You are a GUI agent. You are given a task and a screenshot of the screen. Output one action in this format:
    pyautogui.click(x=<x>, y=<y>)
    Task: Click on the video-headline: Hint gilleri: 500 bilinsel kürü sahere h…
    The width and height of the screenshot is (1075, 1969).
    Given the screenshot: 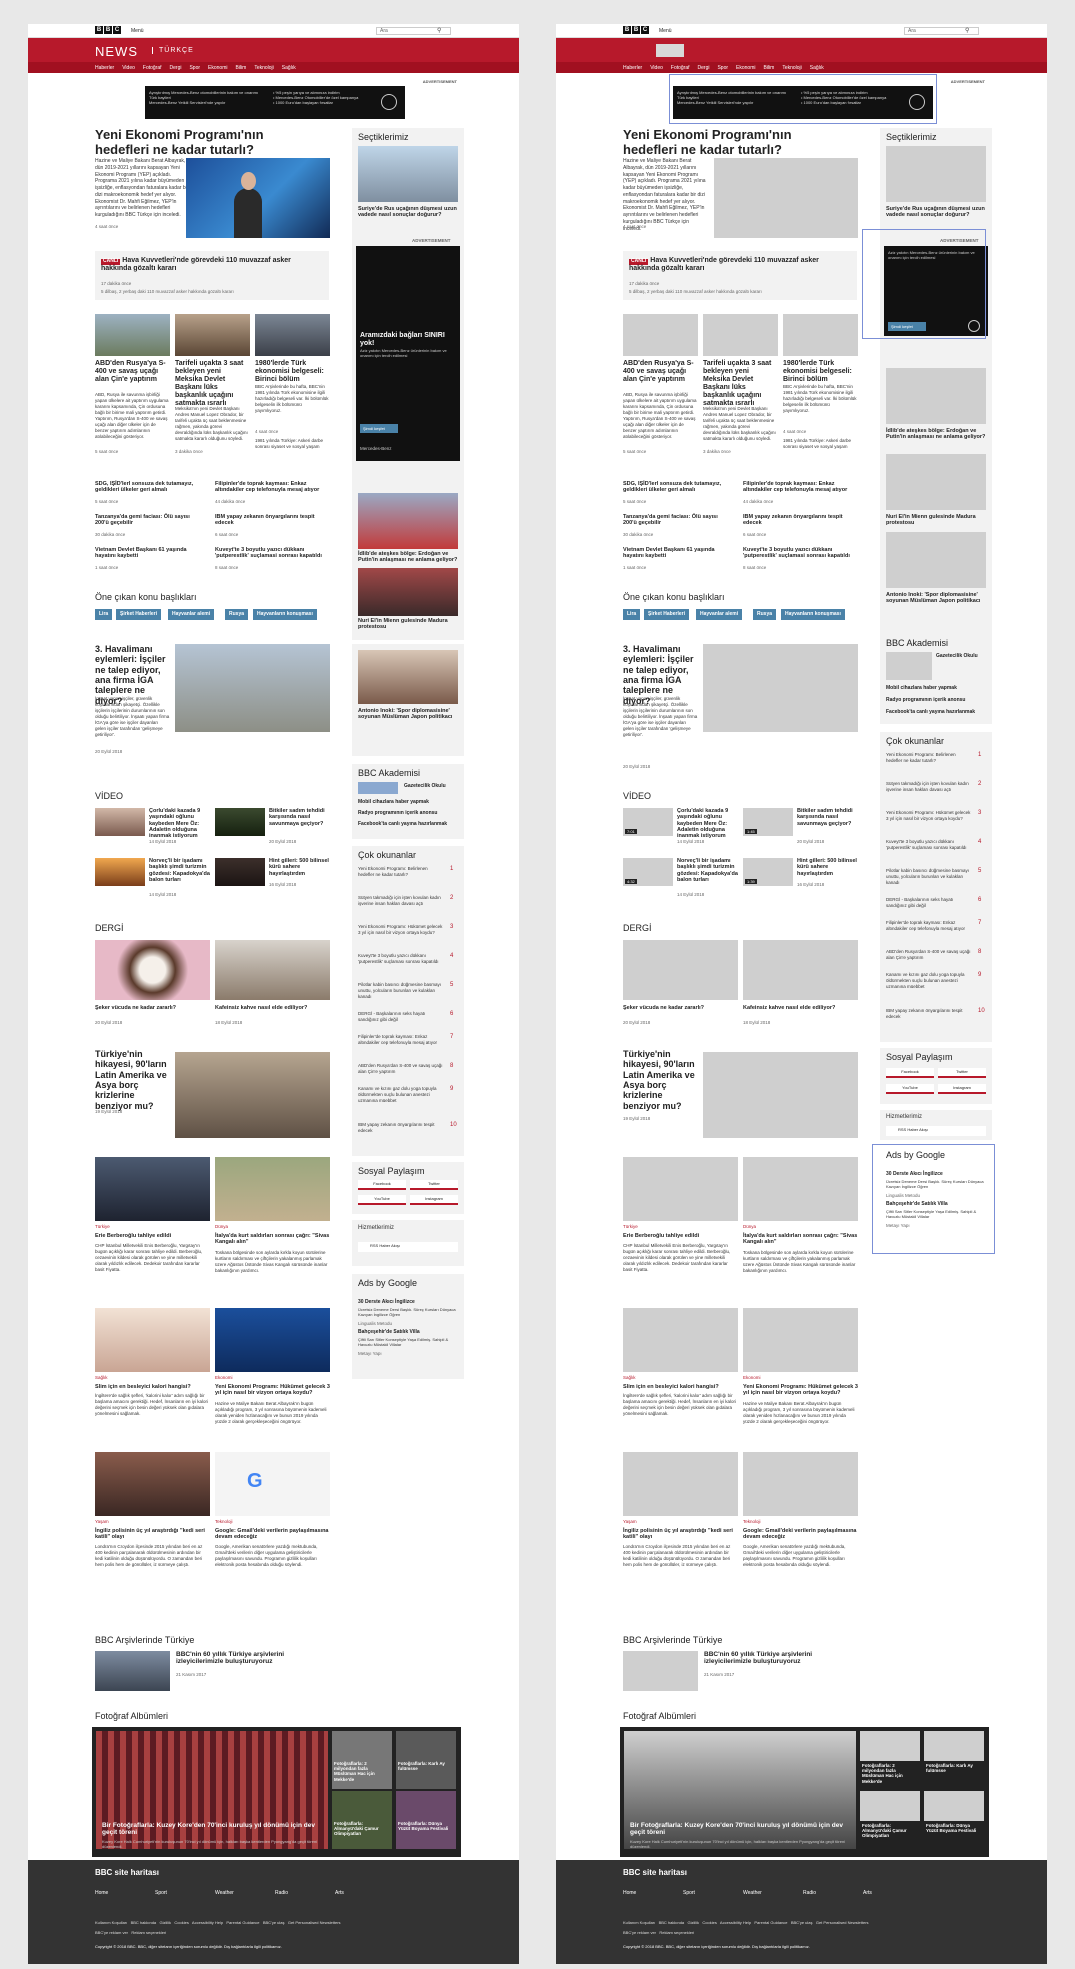 What is the action you would take?
    pyautogui.click(x=828, y=867)
    